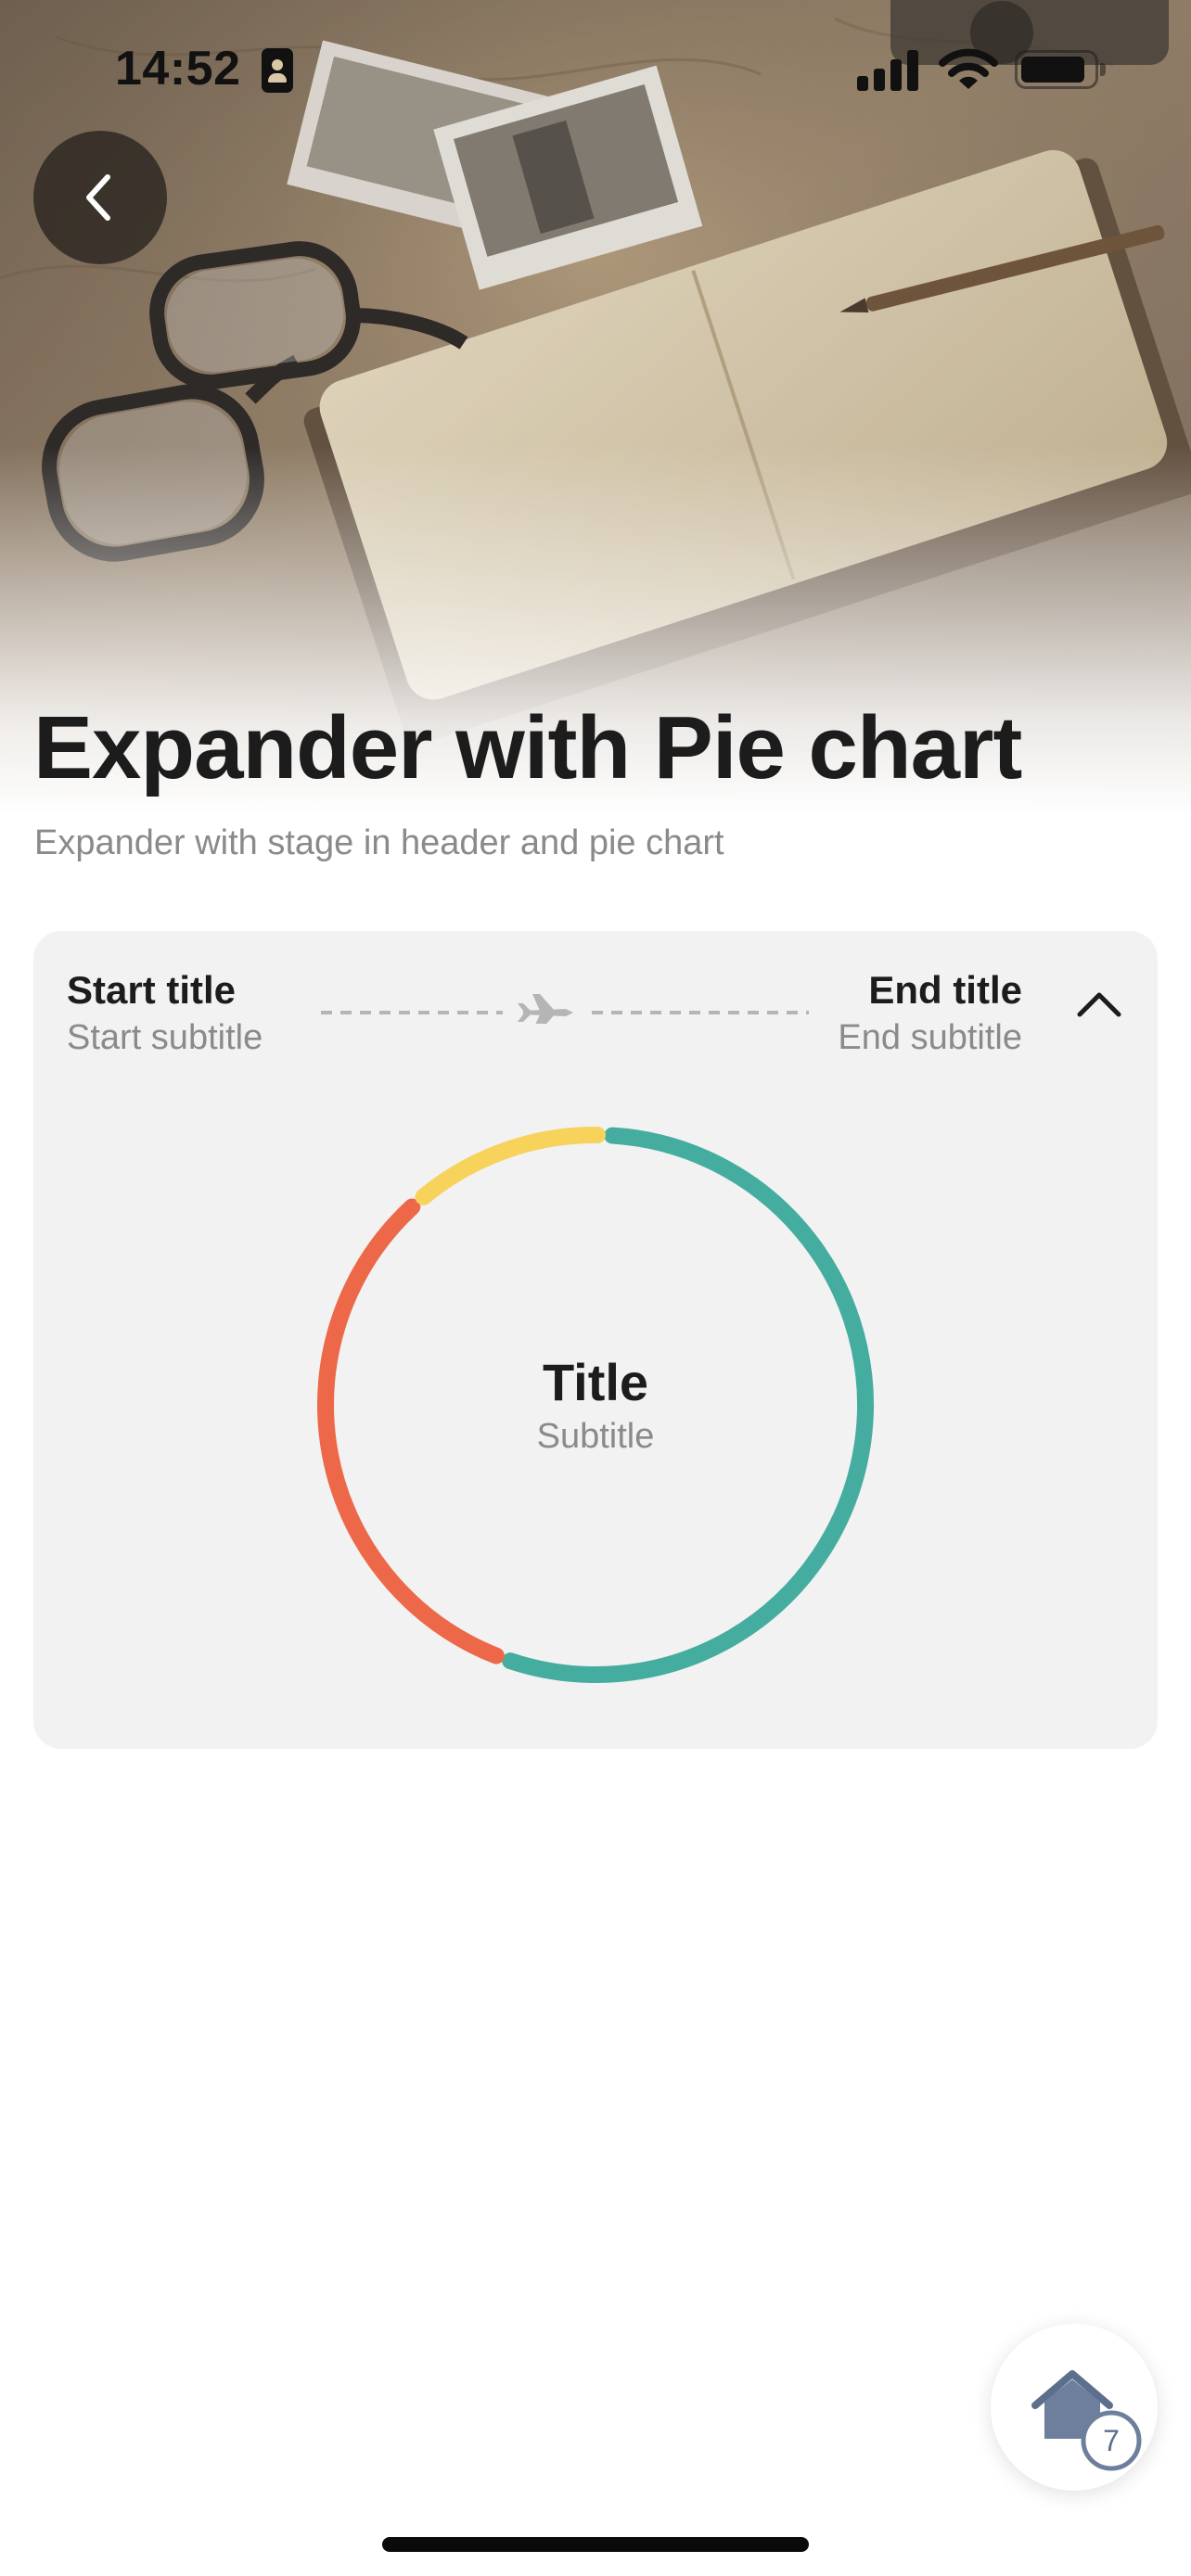 The height and width of the screenshot is (2576, 1191). What do you see at coordinates (595, 1437) in the screenshot?
I see `chart-subtitle: Subtitle` at bounding box center [595, 1437].